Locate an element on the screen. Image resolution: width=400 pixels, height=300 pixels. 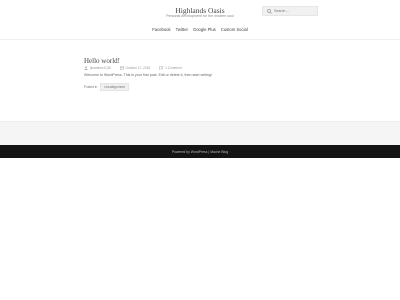
author-icon is located at coordinates (86, 68).